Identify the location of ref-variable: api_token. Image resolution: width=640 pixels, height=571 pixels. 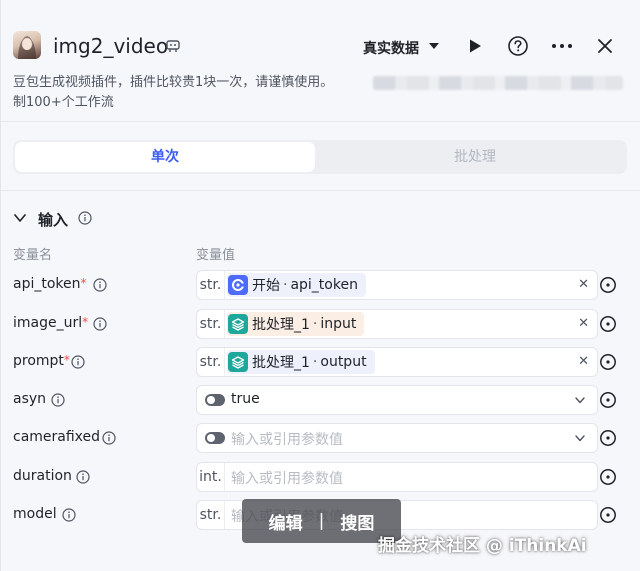
(324, 285).